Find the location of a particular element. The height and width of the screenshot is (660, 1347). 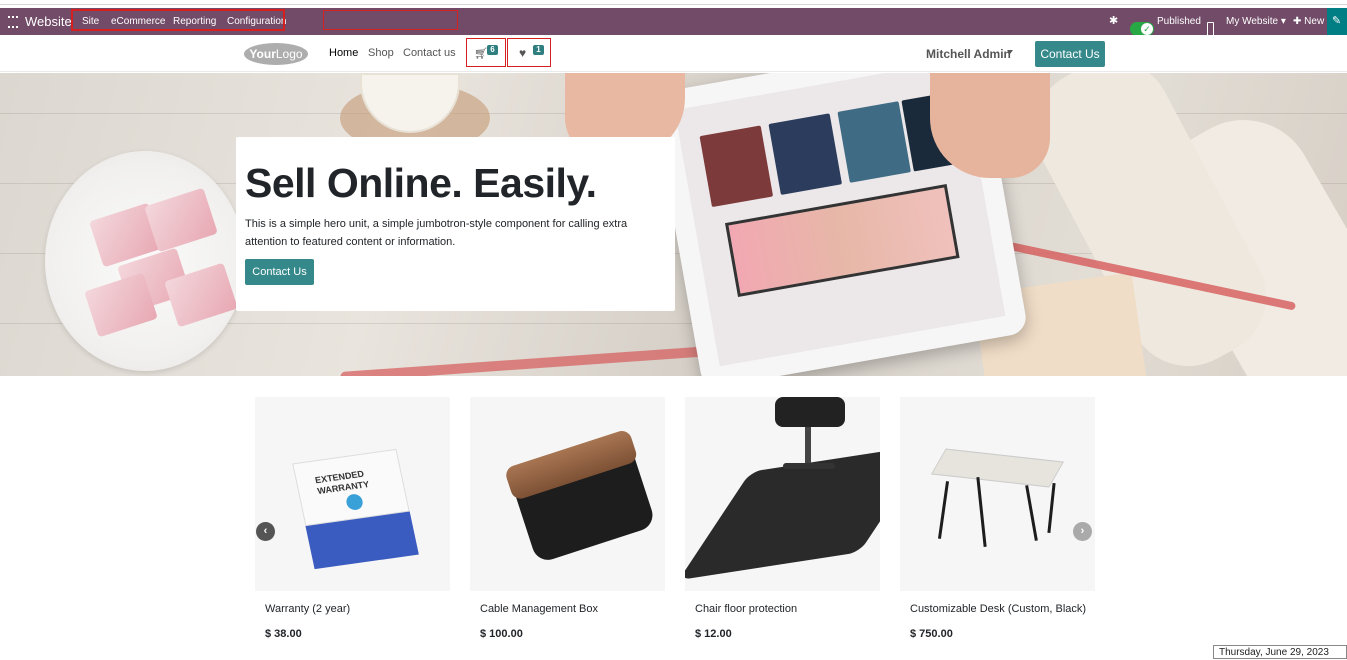

warranty-box-label: EXTENDED WARRANTY is located at coordinates (342, 482).